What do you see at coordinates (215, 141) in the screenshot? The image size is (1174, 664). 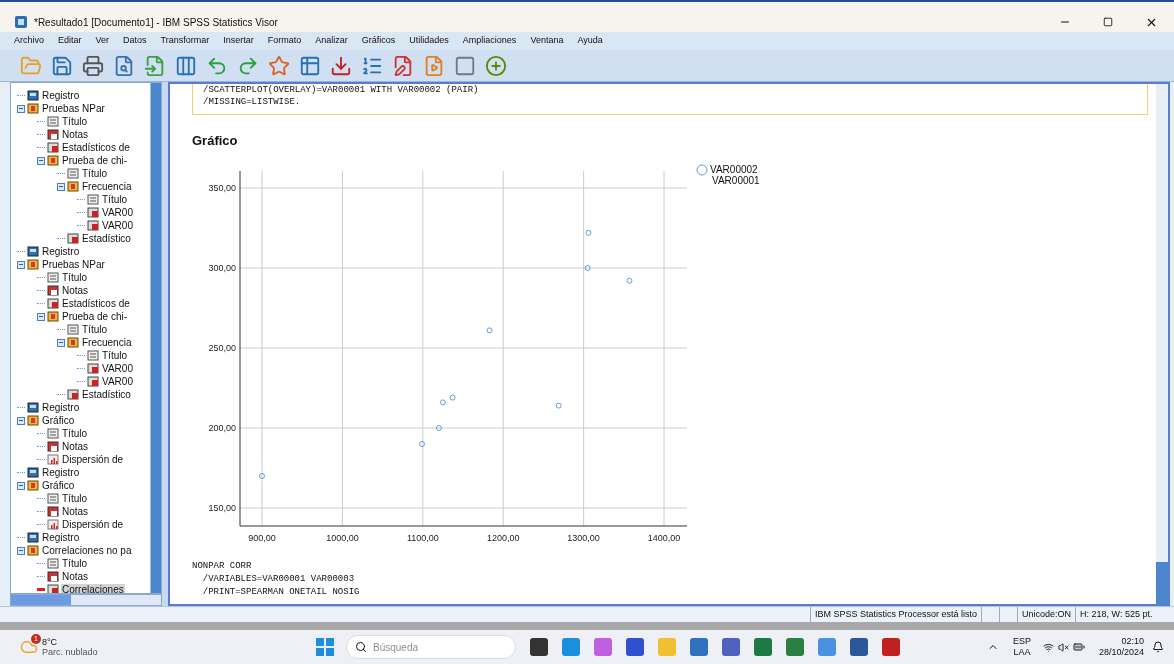 I see `section-heading: Gráfico` at bounding box center [215, 141].